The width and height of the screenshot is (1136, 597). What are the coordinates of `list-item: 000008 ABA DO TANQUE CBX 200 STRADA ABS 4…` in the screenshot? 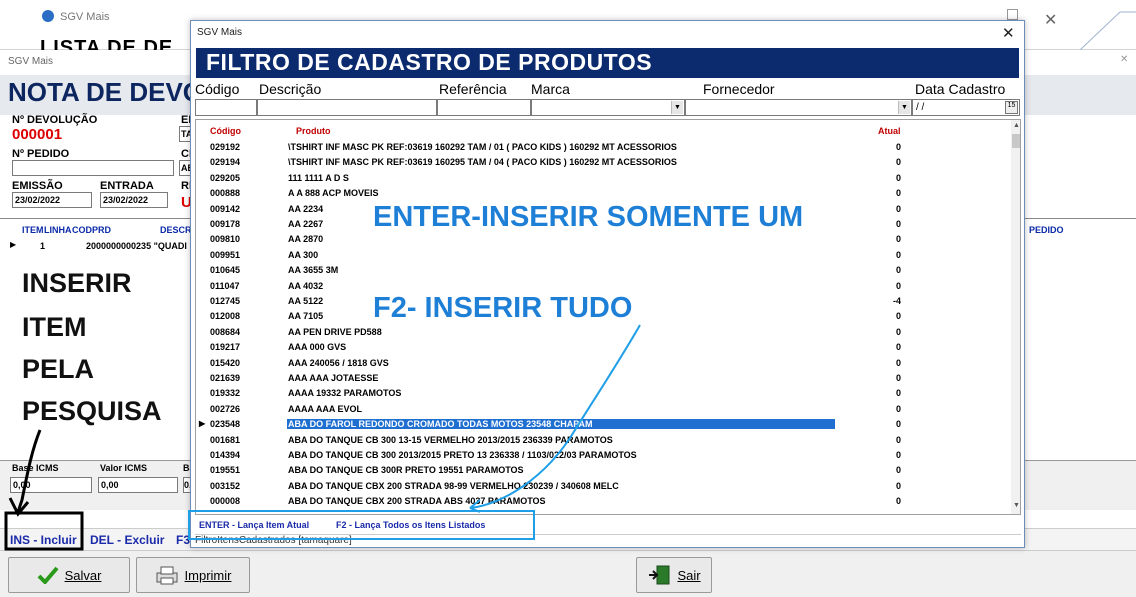 It's located at (603, 501).